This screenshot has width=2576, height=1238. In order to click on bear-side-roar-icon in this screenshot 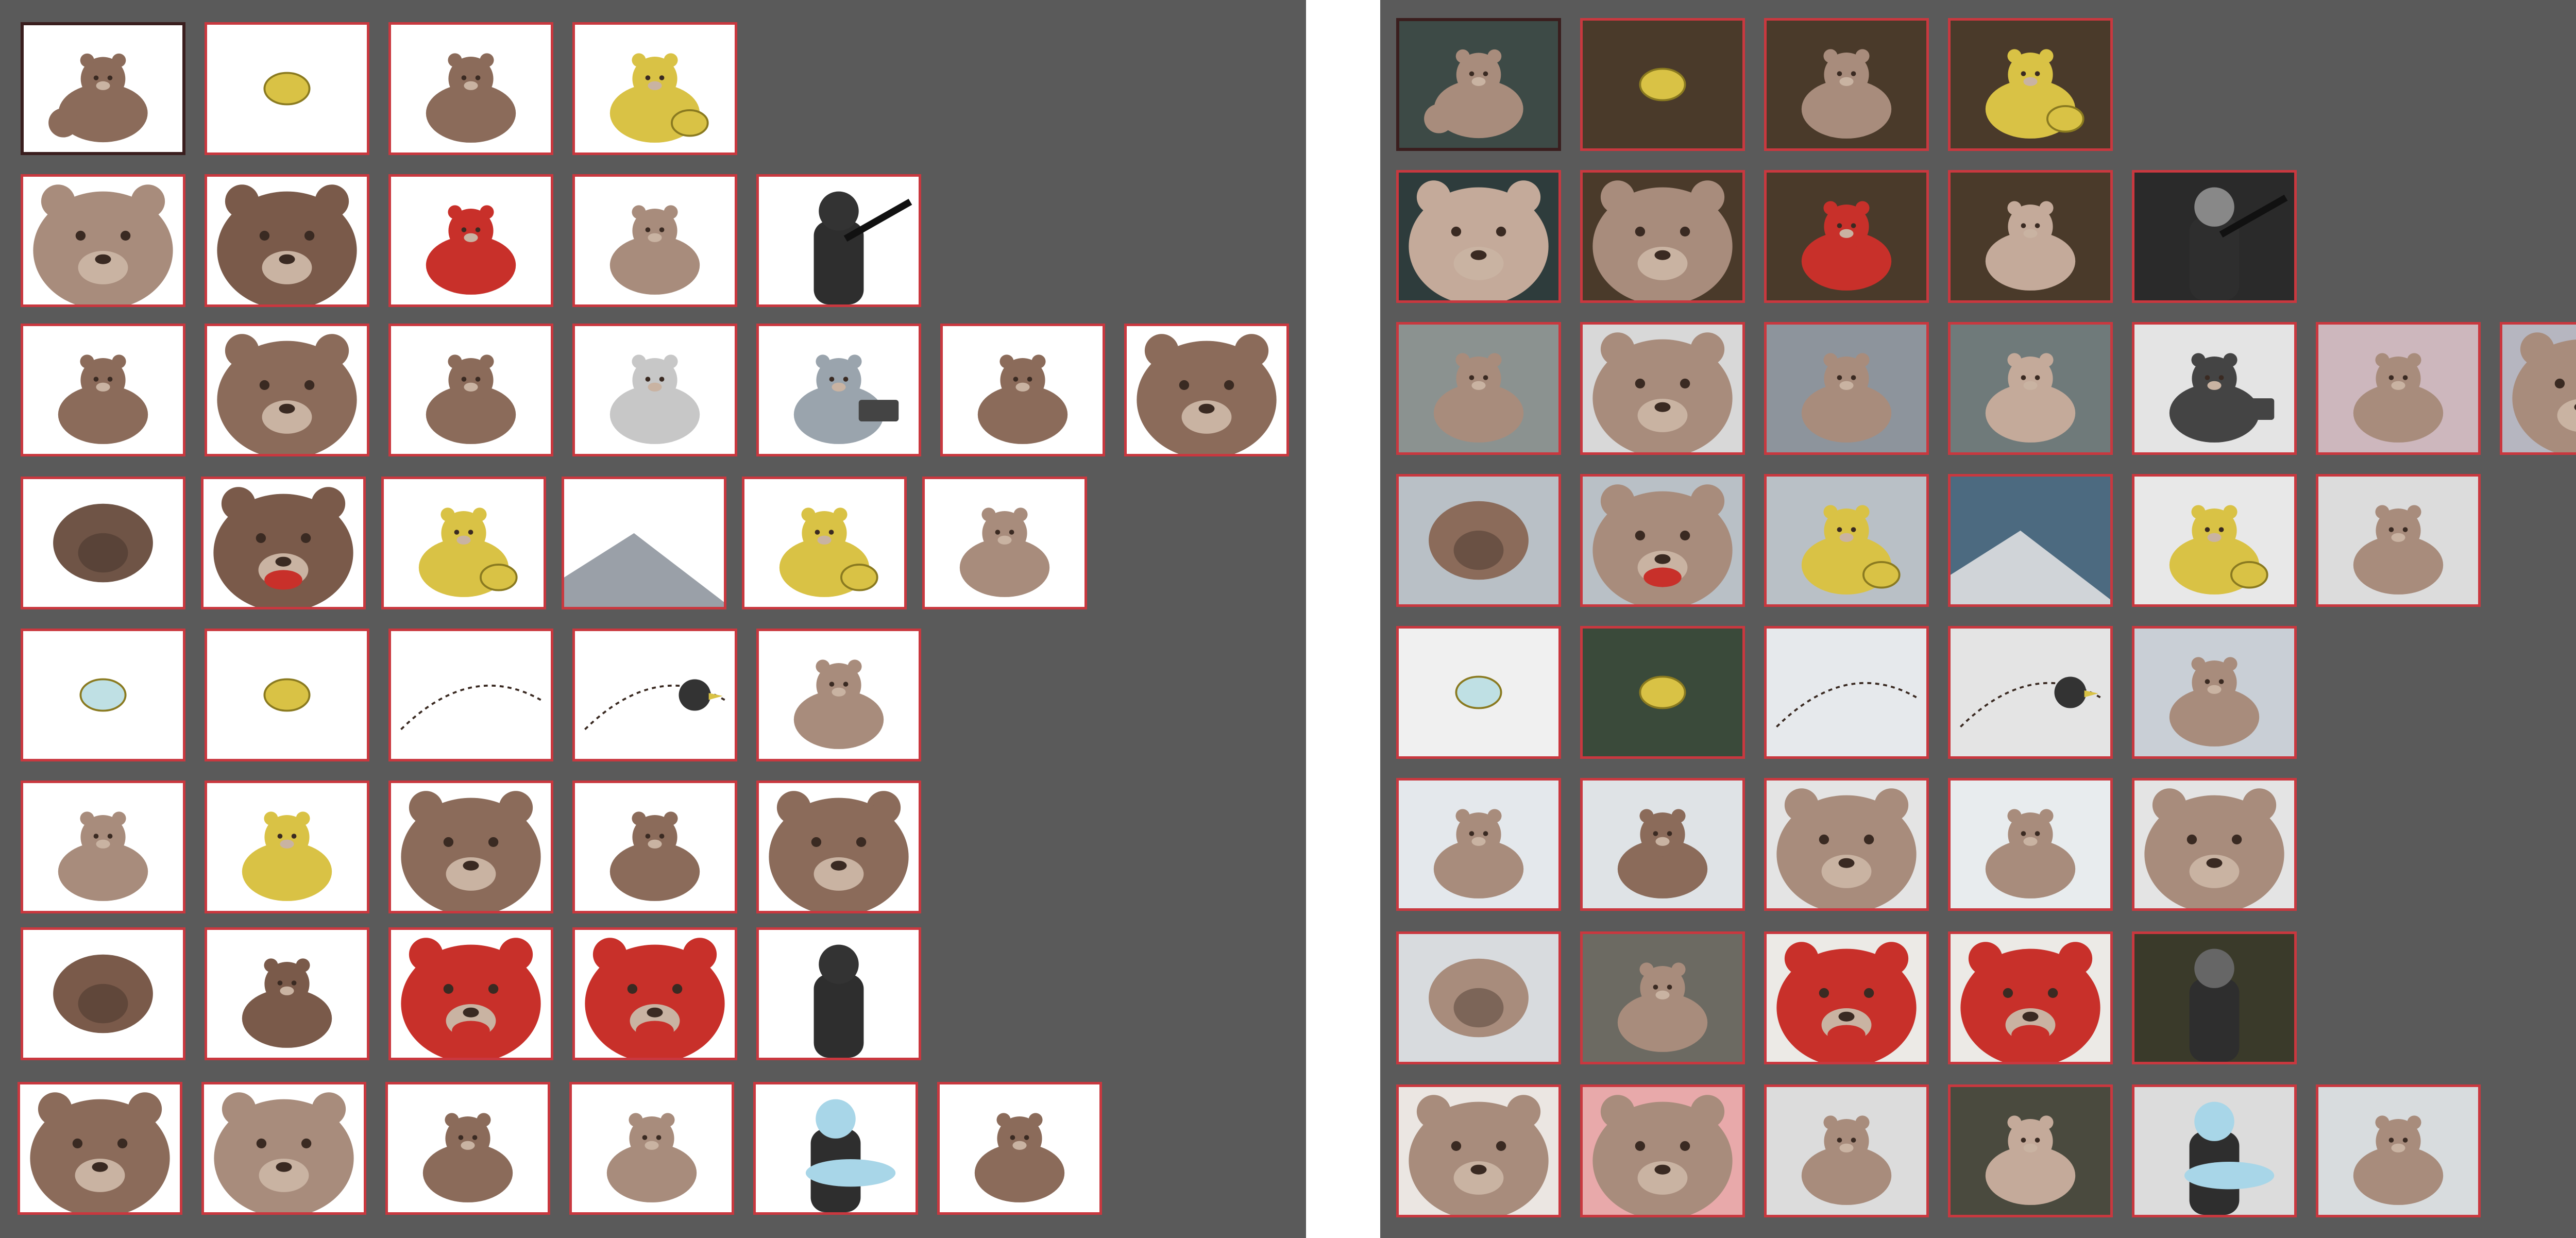, I will do `click(2030, 998)`.